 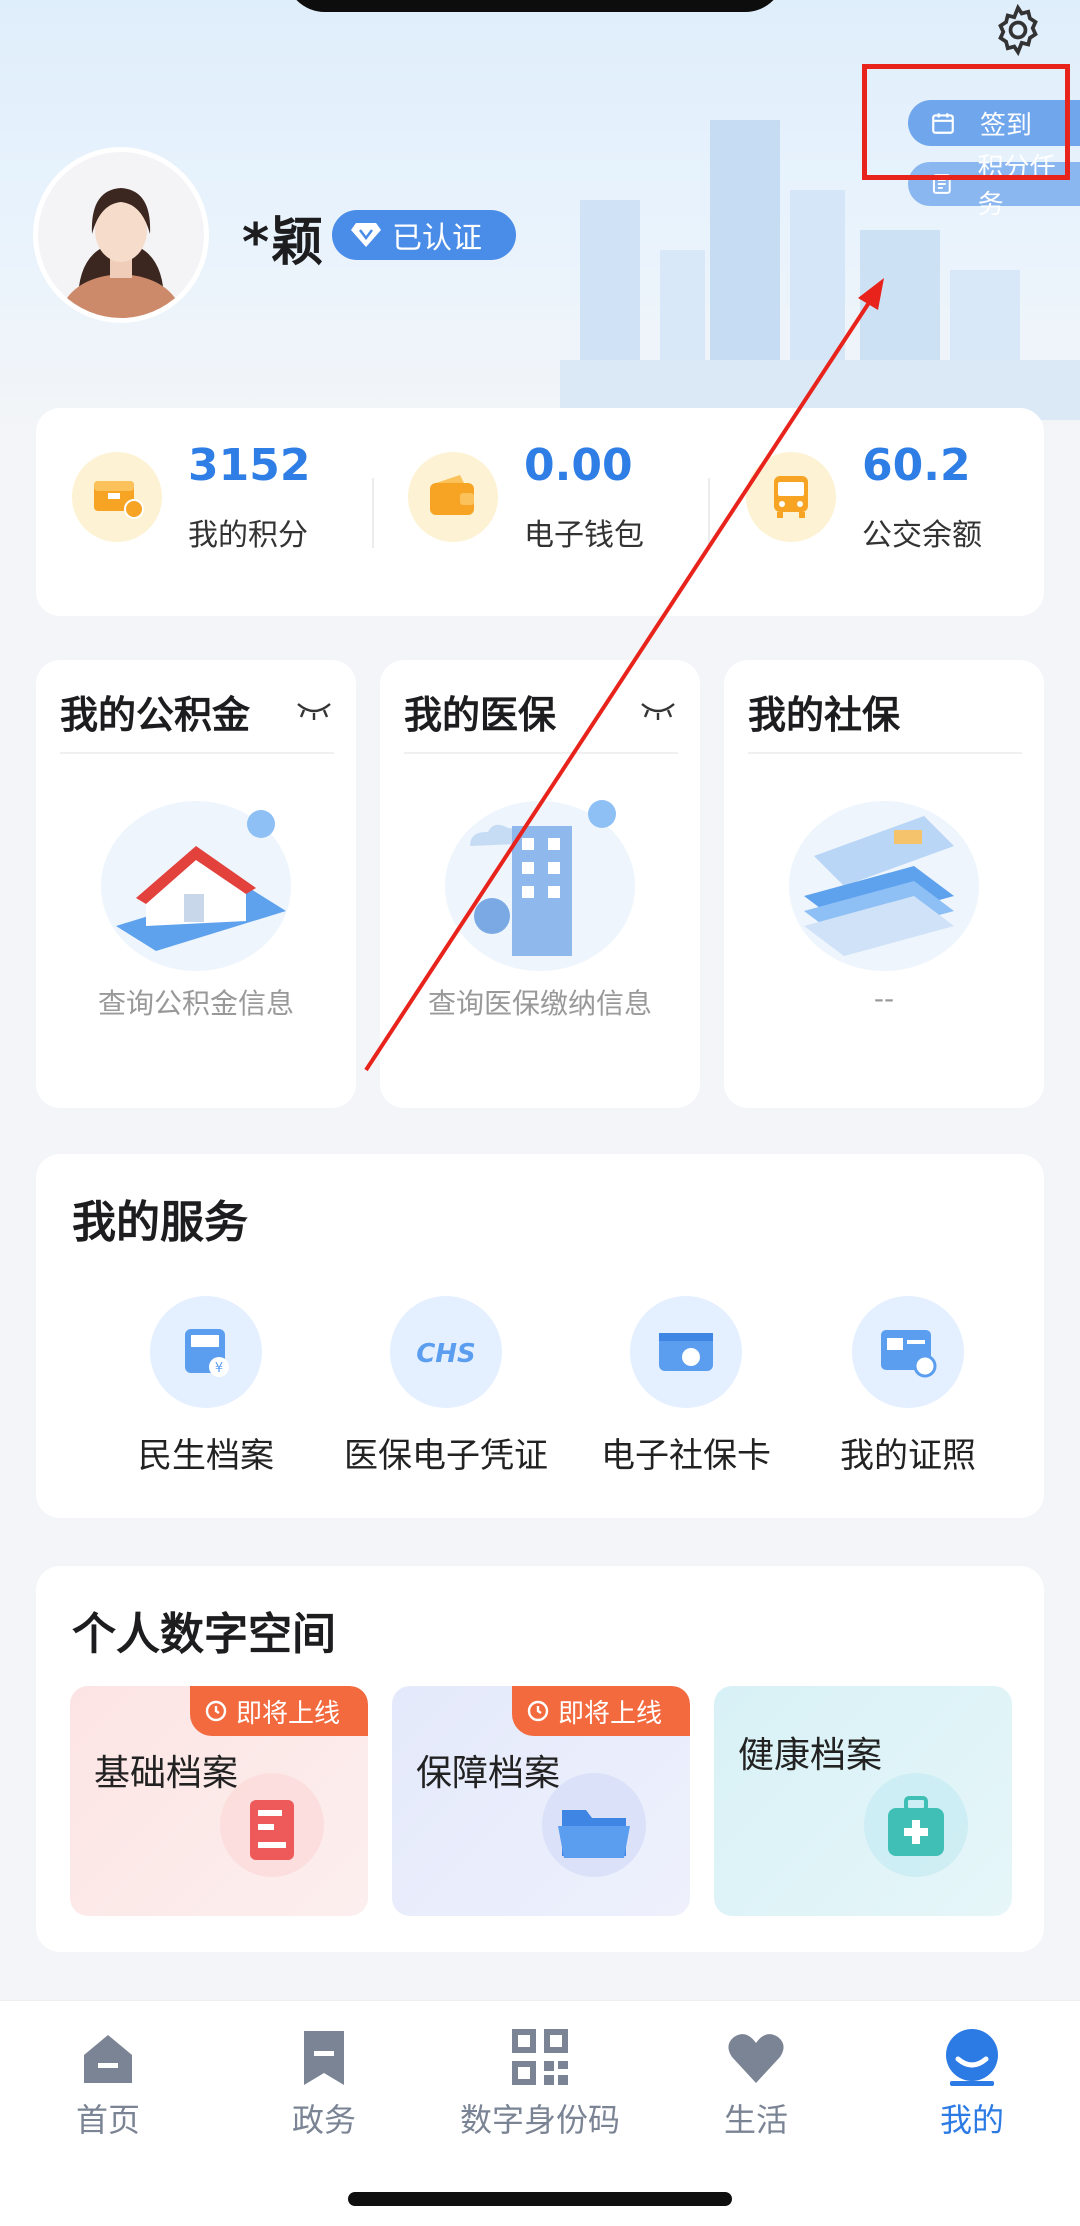 I want to click on hospital-illustration, so click(x=540, y=885).